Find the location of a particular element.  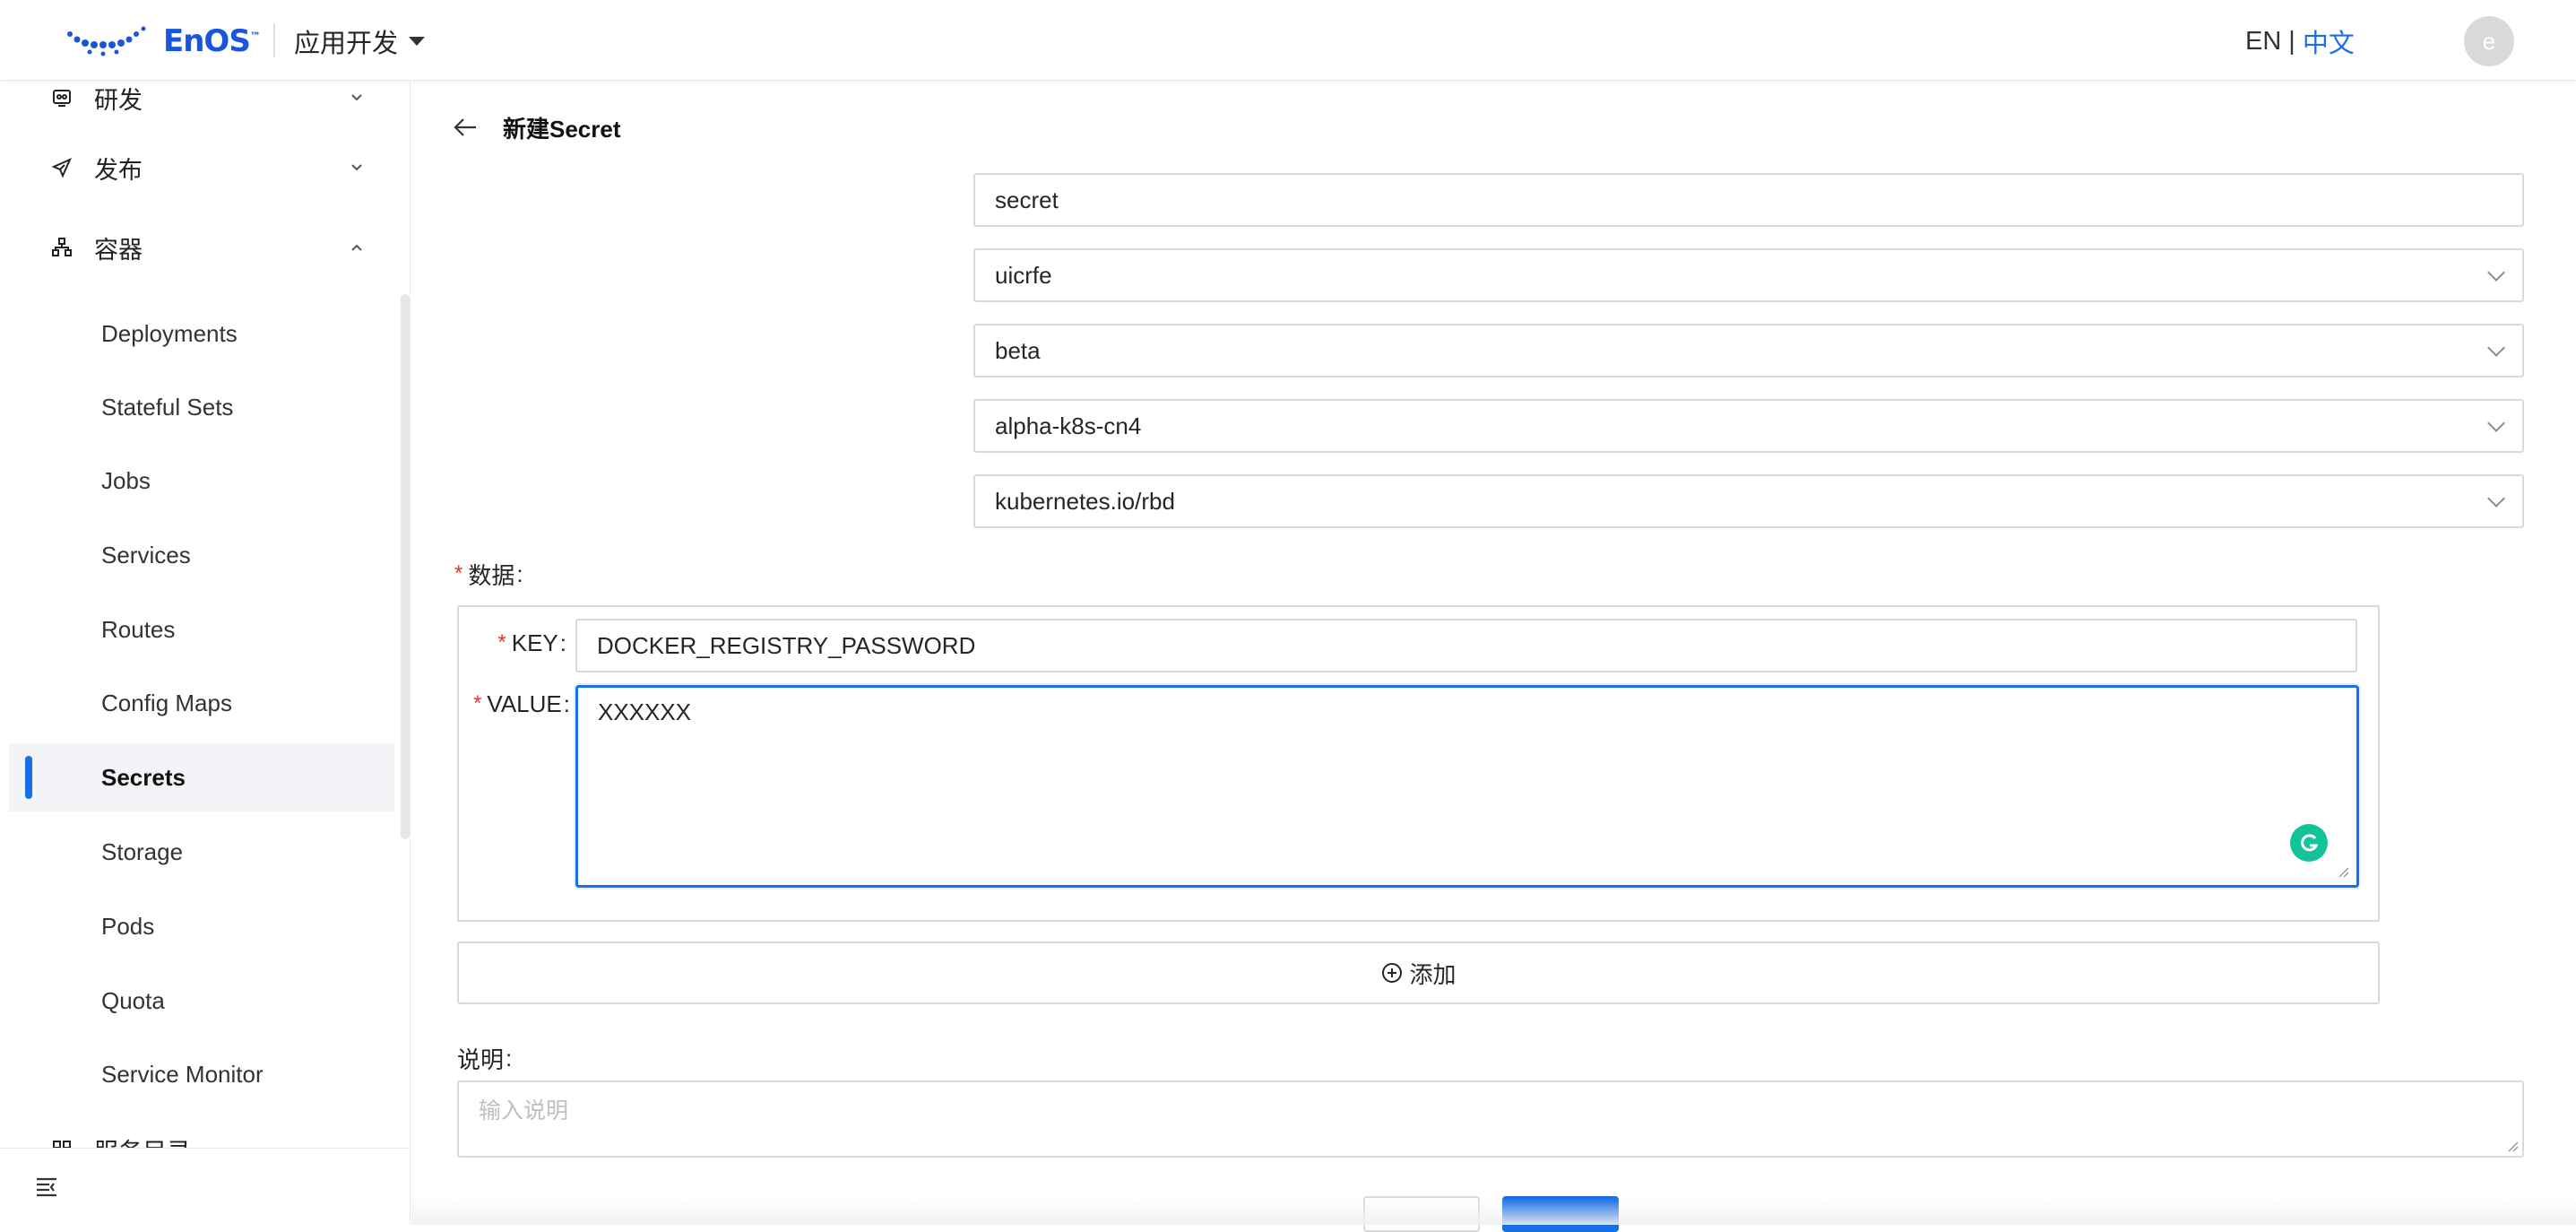

menu-collapse-icon is located at coordinates (46, 1186).